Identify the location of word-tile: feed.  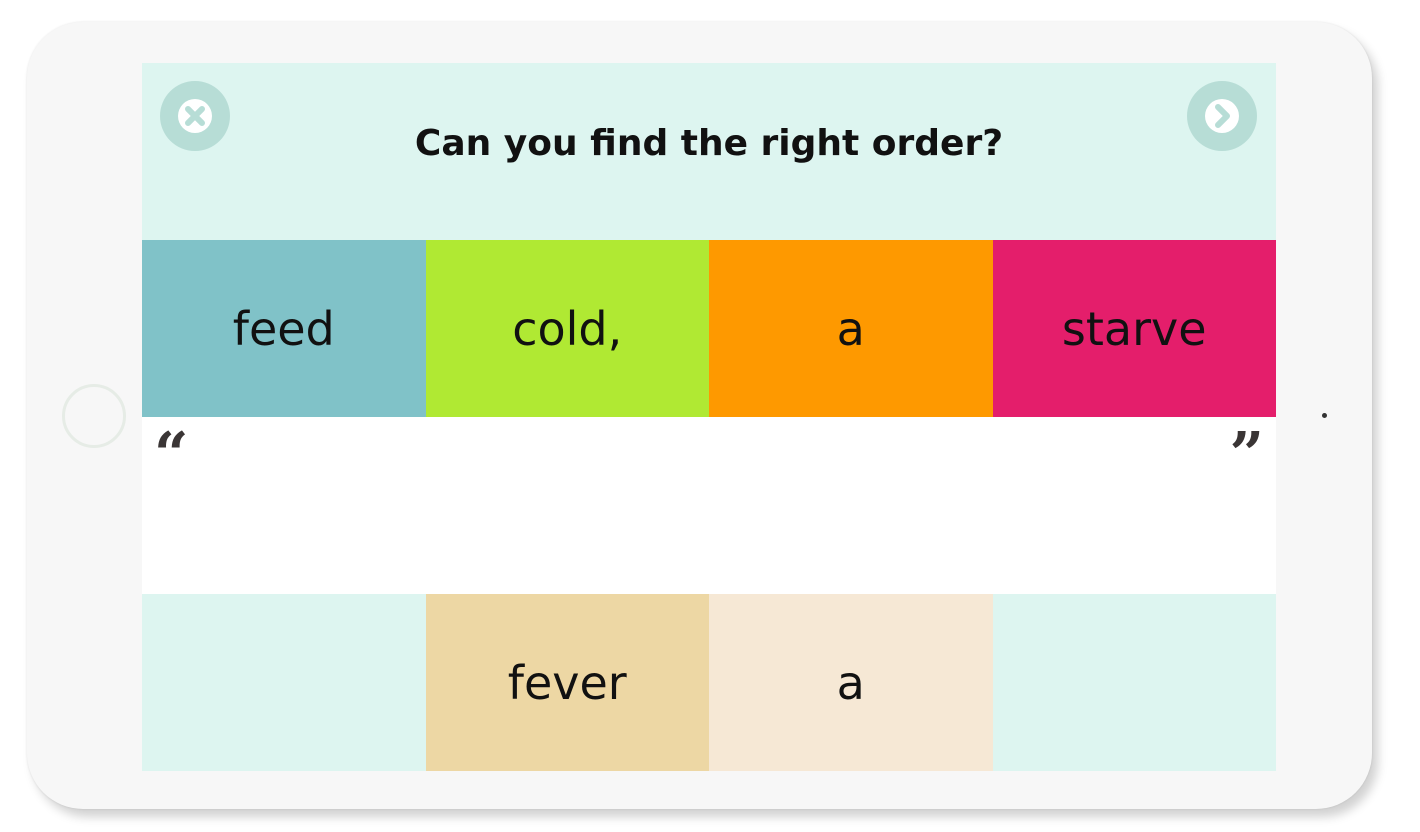
(284, 328).